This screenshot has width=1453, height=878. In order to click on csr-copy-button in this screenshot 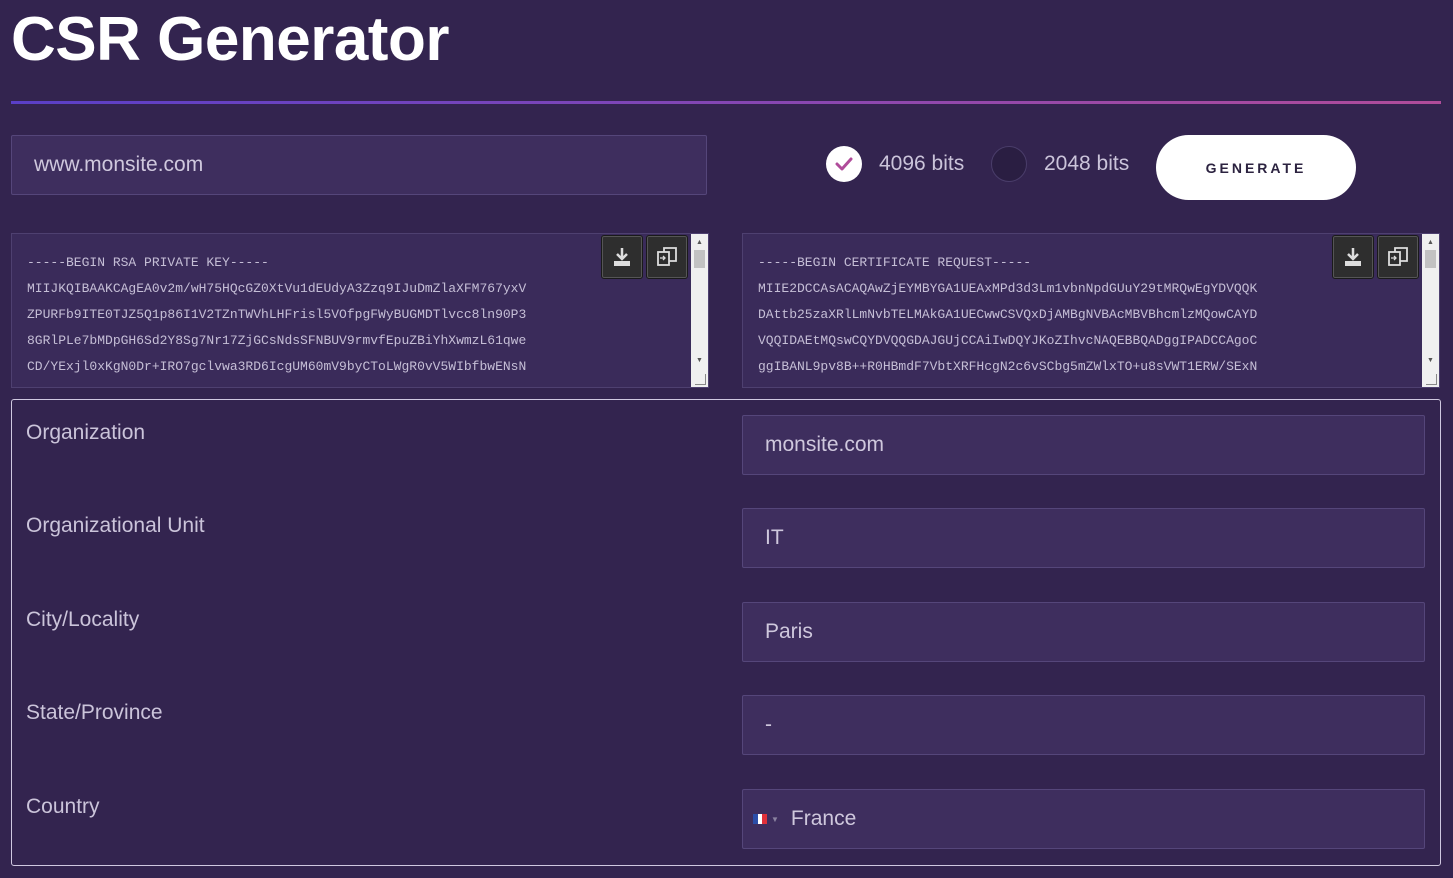, I will do `click(1398, 257)`.